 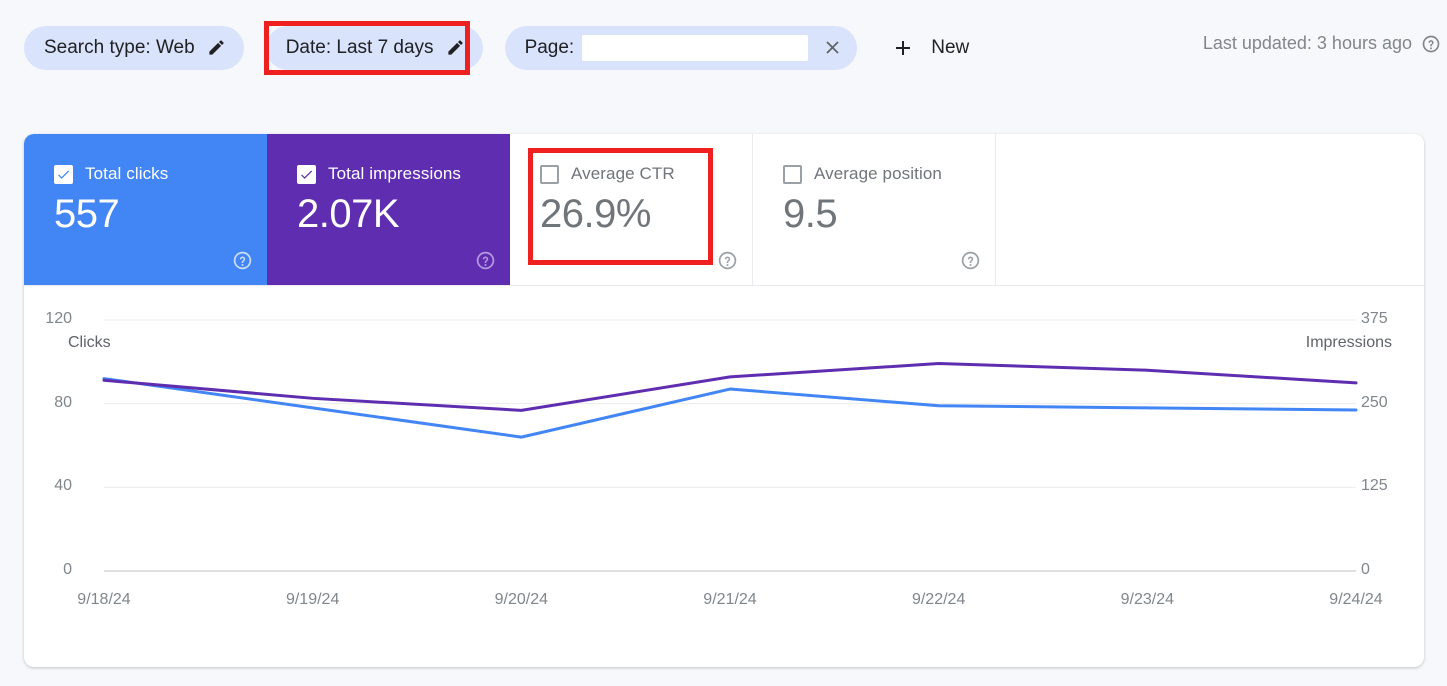 What do you see at coordinates (104, 599) in the screenshot?
I see `x-tick-label: 9/18/24` at bounding box center [104, 599].